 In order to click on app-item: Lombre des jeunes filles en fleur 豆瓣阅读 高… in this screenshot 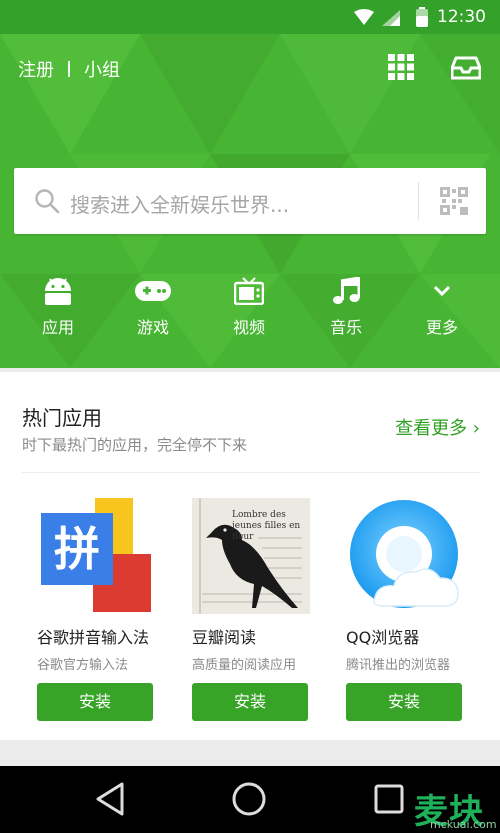, I will do `click(252, 609)`.